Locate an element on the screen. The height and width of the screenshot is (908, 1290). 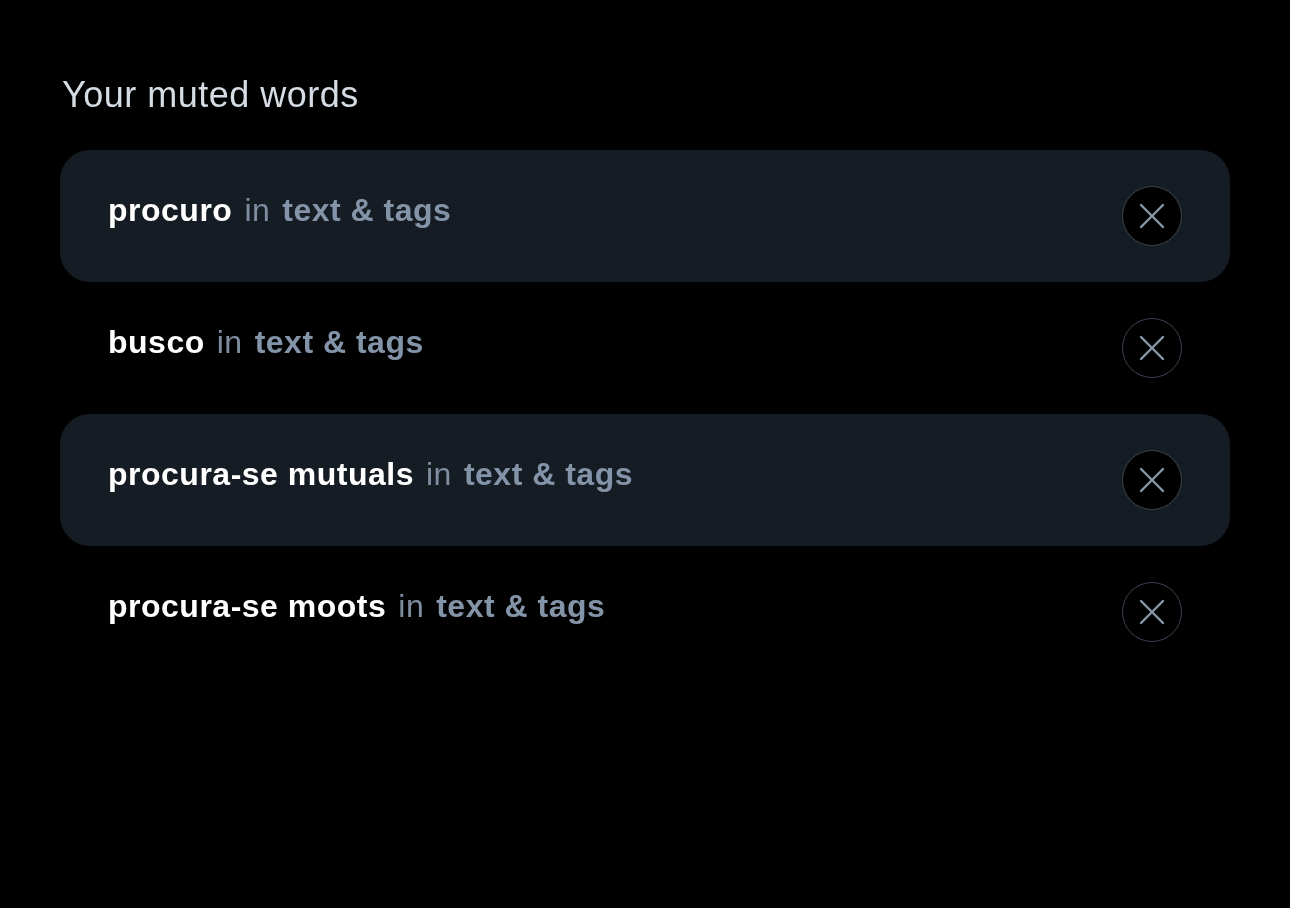
section-heading: Your muted words is located at coordinates (211, 95).